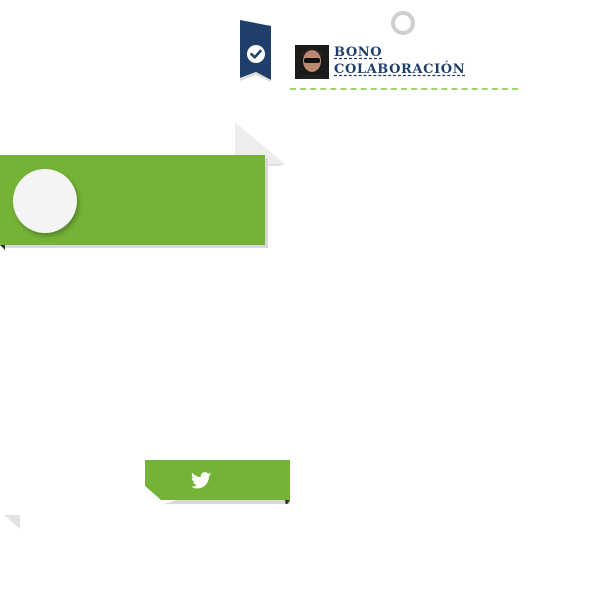 This screenshot has height=600, width=600. What do you see at coordinates (45, 201) in the screenshot?
I see `blank-circle` at bounding box center [45, 201].